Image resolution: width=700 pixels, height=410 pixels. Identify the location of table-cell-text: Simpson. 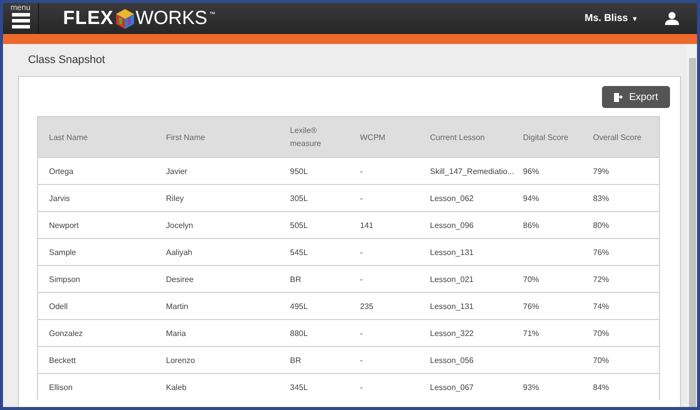
(65, 279).